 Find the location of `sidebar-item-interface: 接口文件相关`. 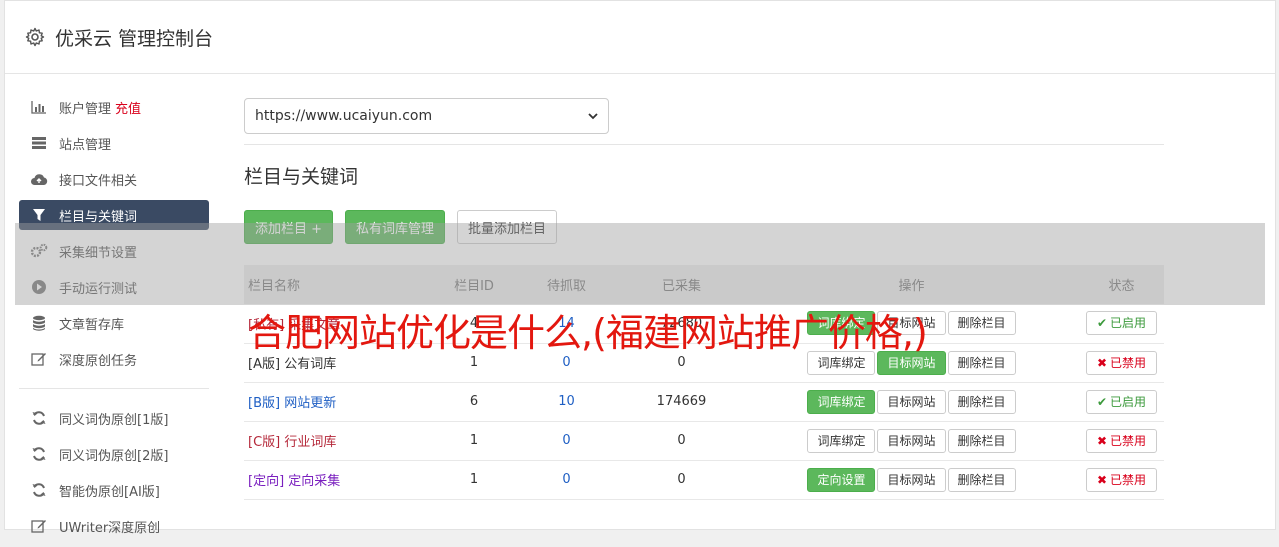

sidebar-item-interface: 接口文件相关 is located at coordinates (114, 179).